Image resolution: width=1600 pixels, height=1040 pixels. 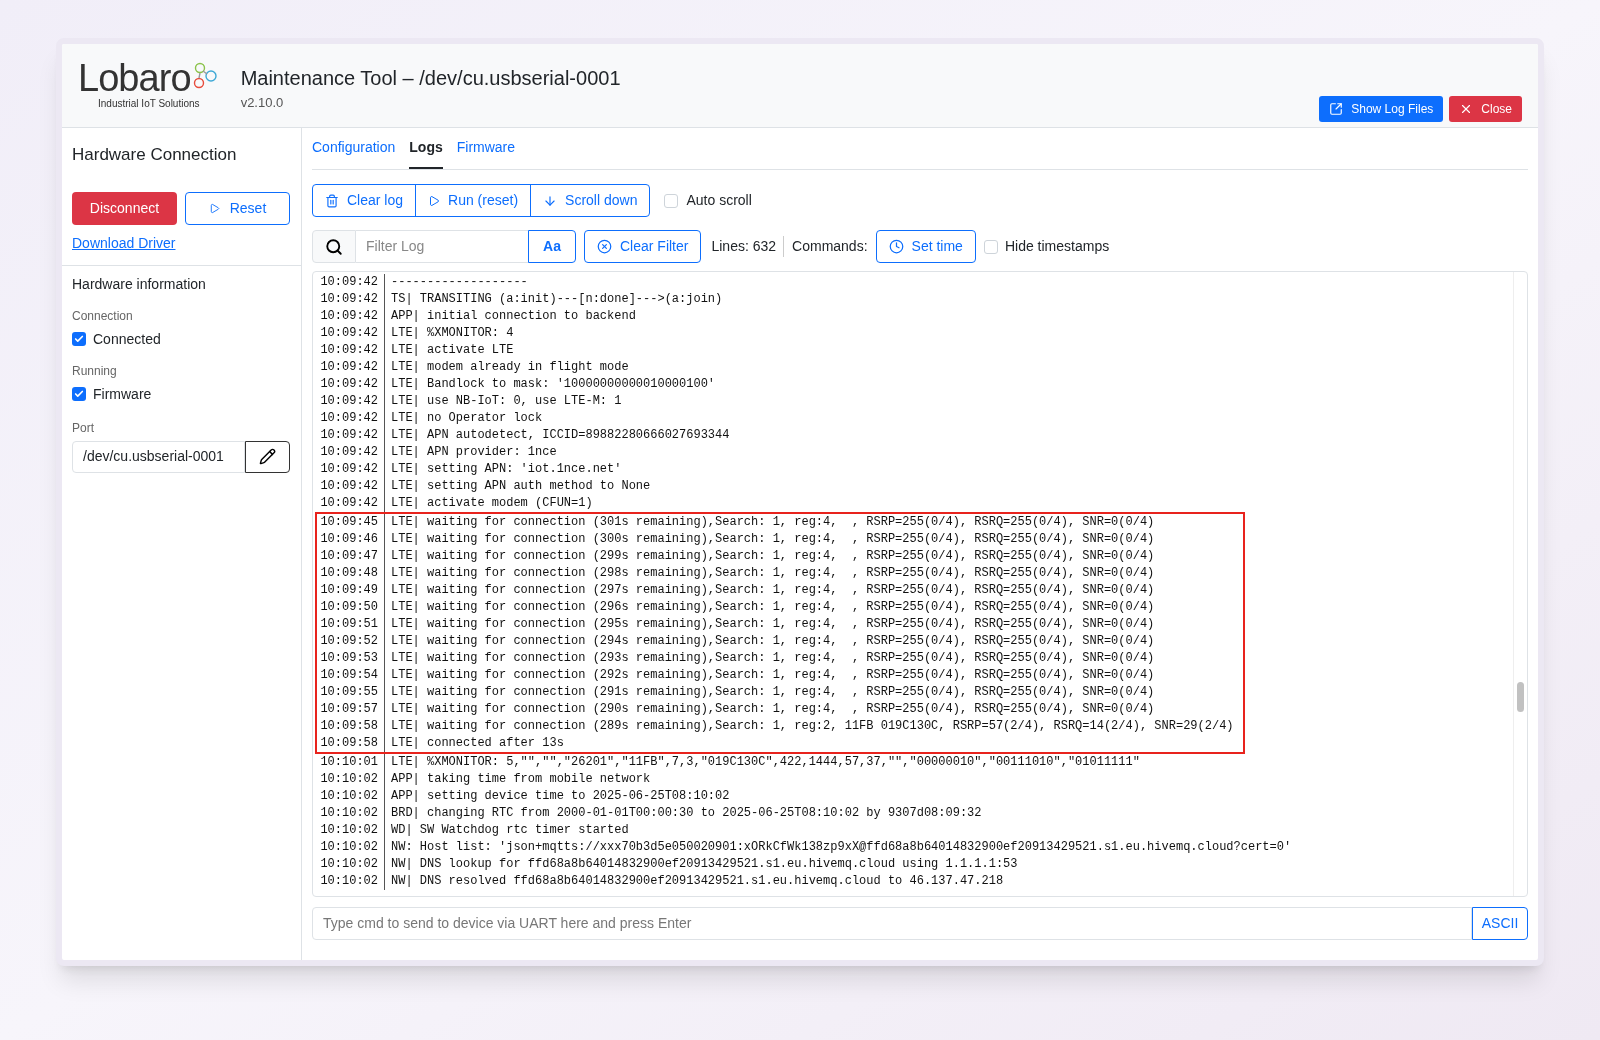 What do you see at coordinates (473, 452) in the screenshot?
I see `log-message: LTE| APN provider: 1nce` at bounding box center [473, 452].